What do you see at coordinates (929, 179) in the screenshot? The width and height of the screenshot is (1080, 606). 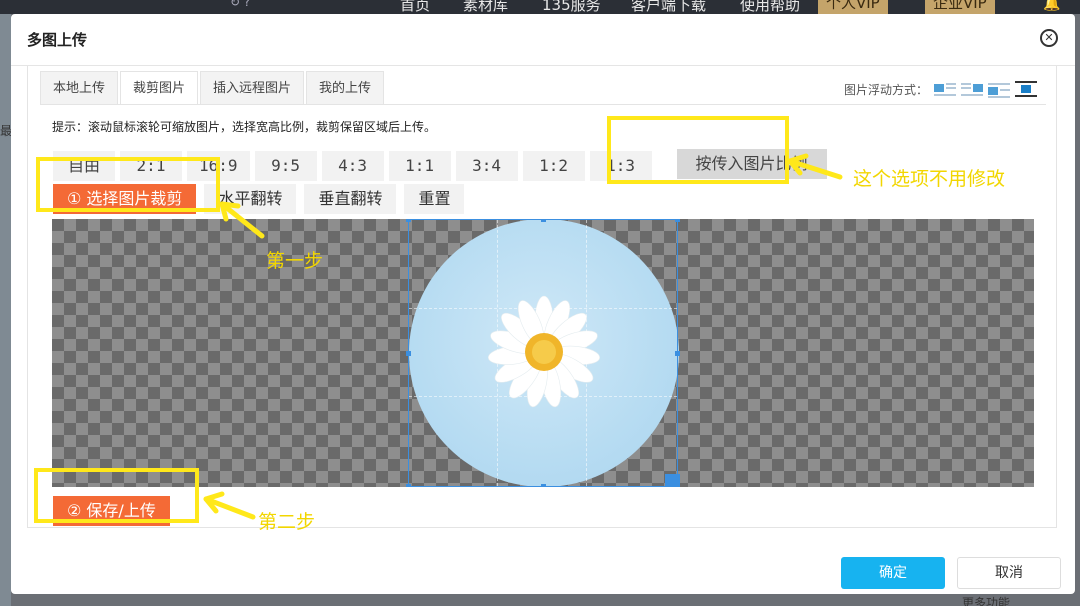 I see `annotation-note: 这个选项不用修改` at bounding box center [929, 179].